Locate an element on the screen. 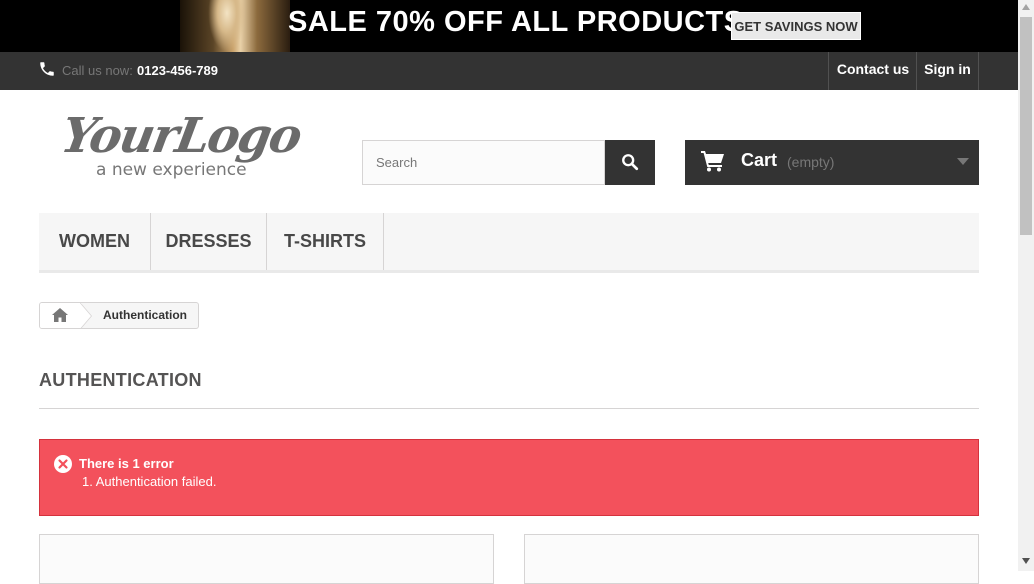  search-icon is located at coordinates (630, 162).